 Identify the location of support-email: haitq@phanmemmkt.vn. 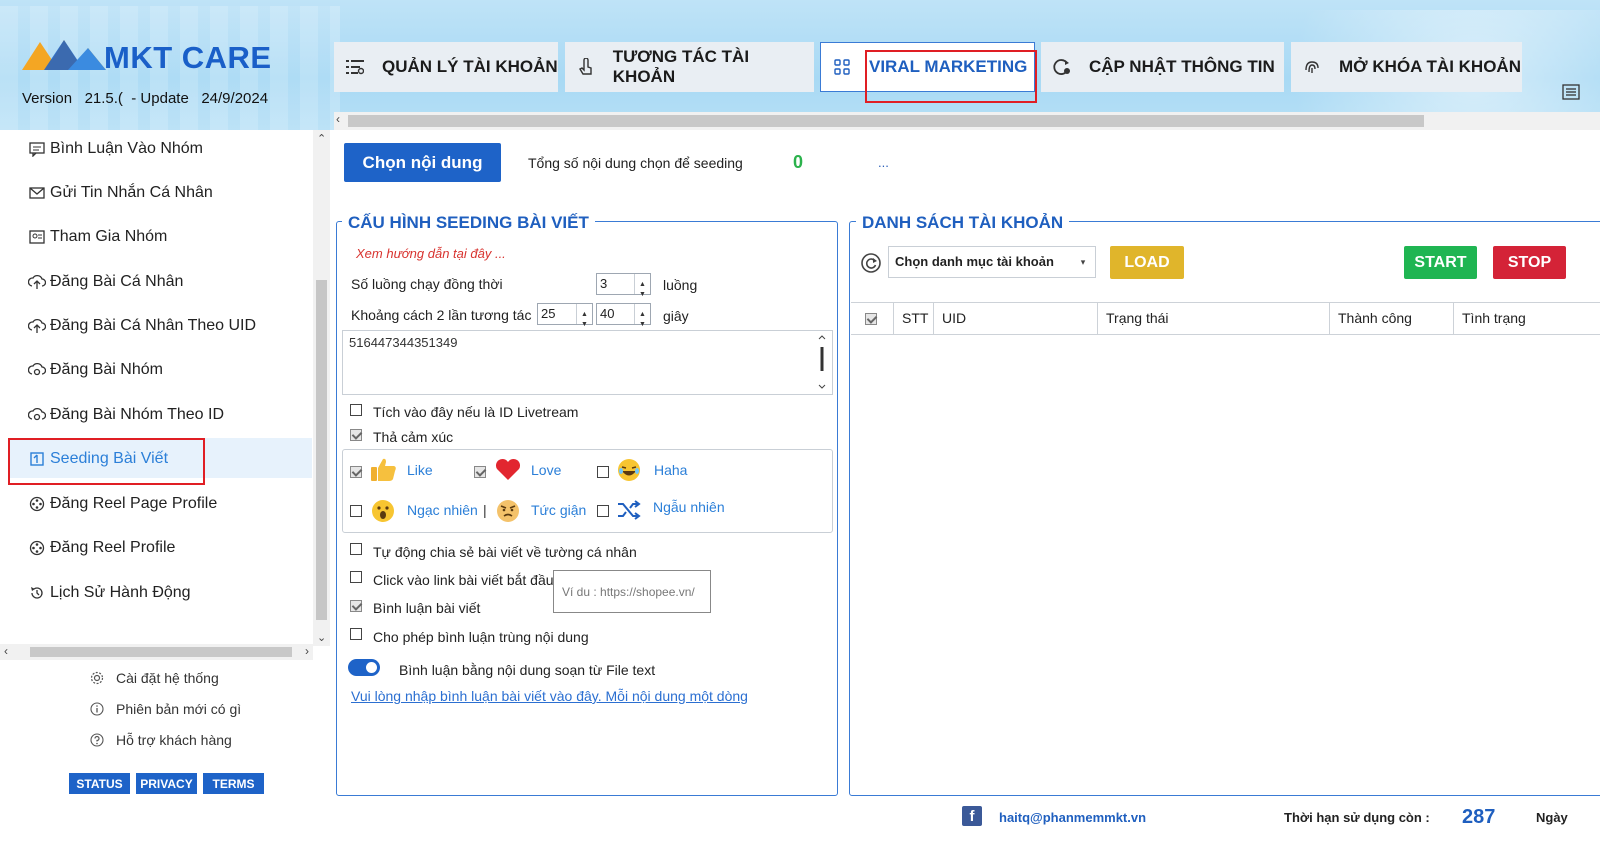
(1072, 817).